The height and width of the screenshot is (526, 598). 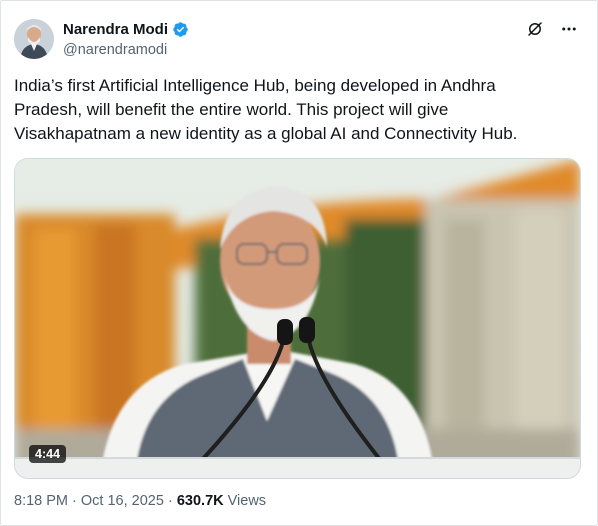 What do you see at coordinates (48, 454) in the screenshot?
I see `video-duration: 4:44` at bounding box center [48, 454].